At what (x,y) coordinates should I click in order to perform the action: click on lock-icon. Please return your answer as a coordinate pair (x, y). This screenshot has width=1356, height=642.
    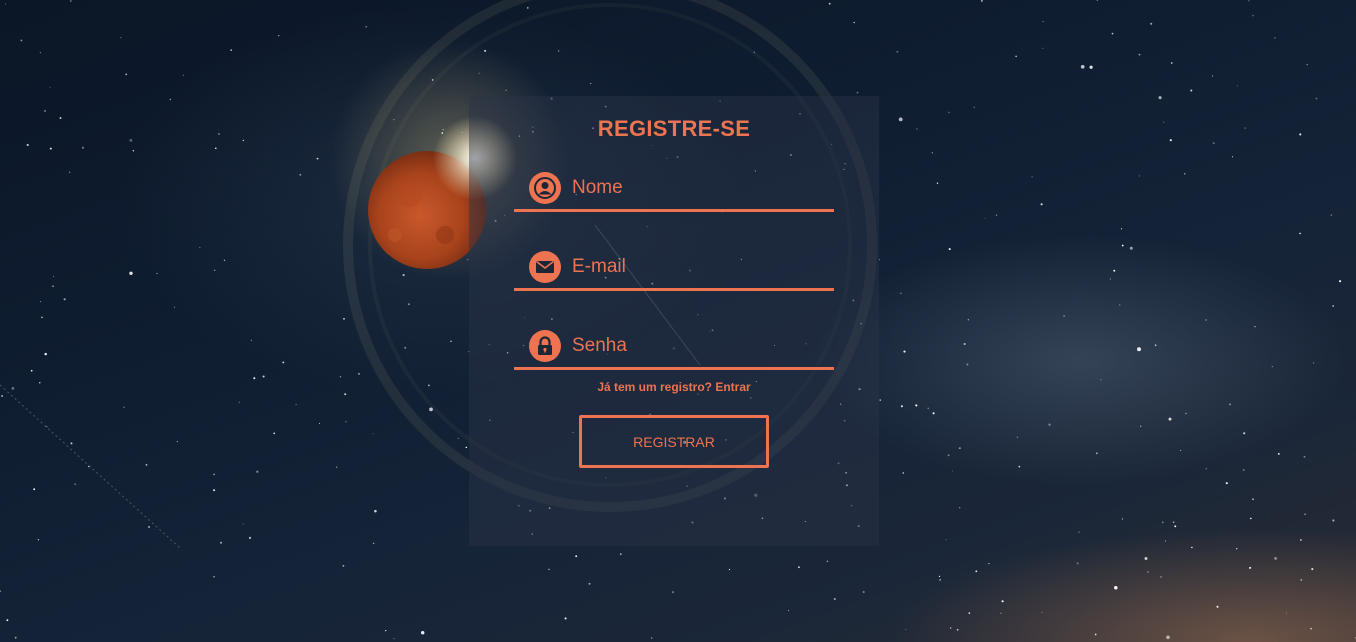
    Looking at the image, I should click on (545, 346).